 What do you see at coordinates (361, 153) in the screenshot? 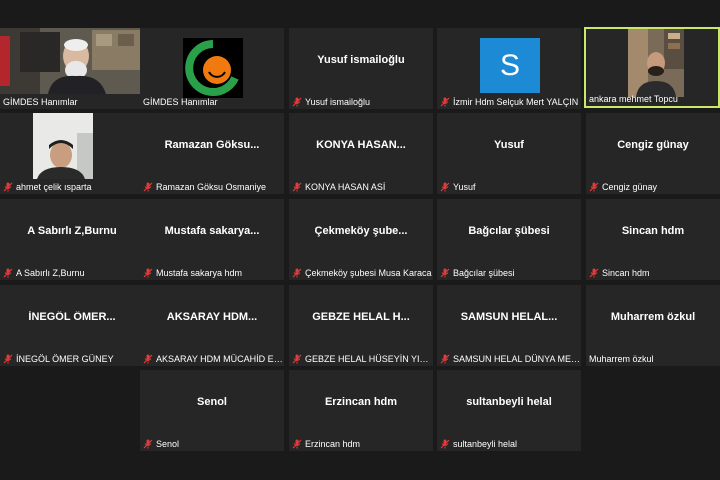
I see `participant-tile: KONYA HASAN... KONYA HASAN ASİ` at bounding box center [361, 153].